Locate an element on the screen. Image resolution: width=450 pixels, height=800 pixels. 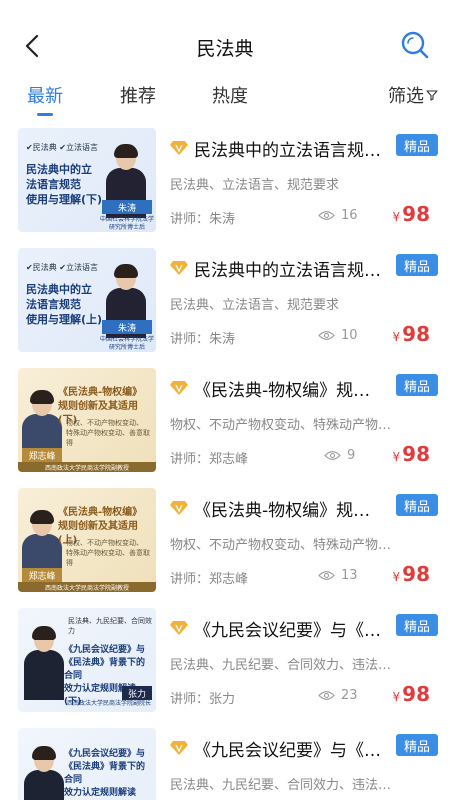
page-title: 民法典 is located at coordinates (225, 49).